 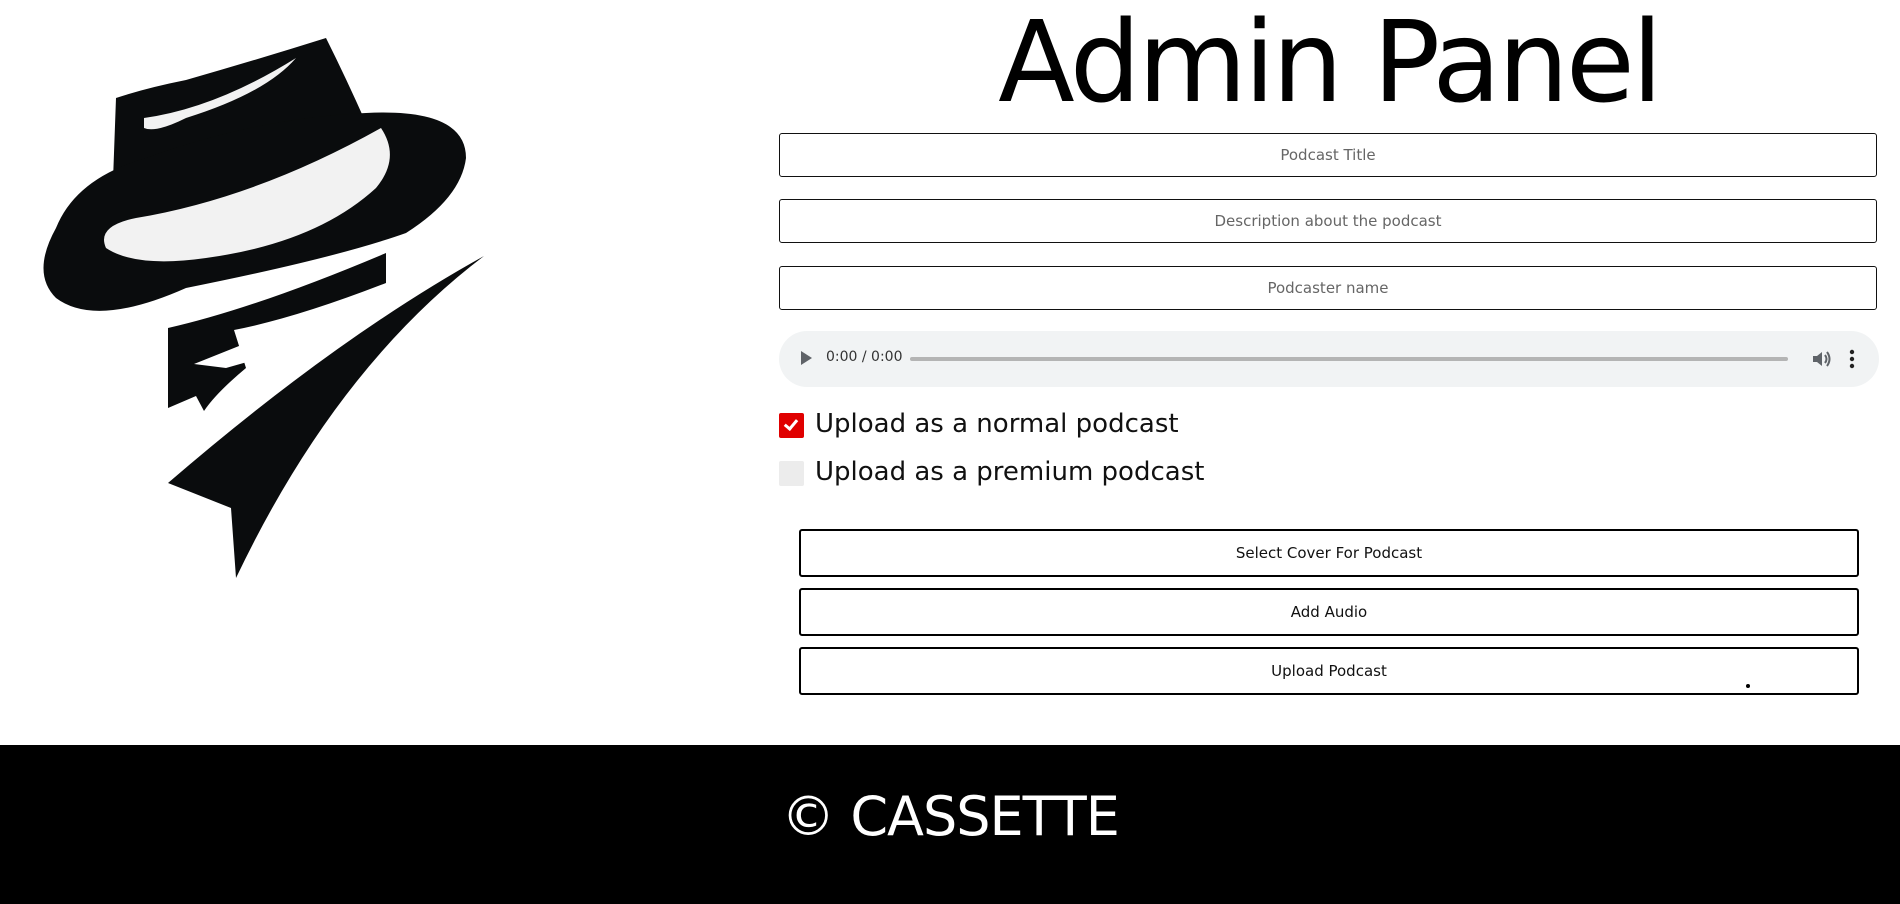 I want to click on audio-player: 0:00 / 0:00, so click(x=1329, y=359).